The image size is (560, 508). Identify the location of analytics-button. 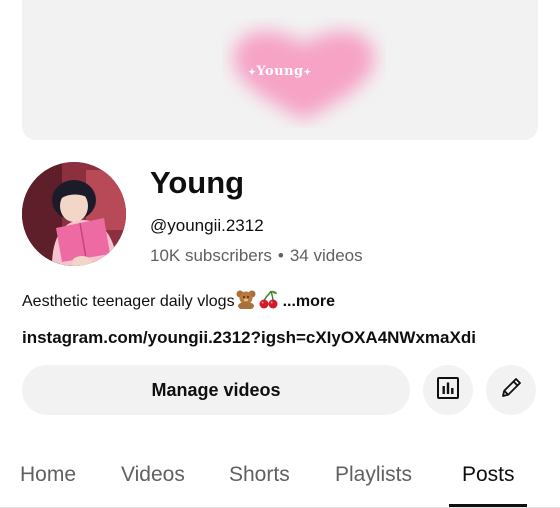
(448, 390).